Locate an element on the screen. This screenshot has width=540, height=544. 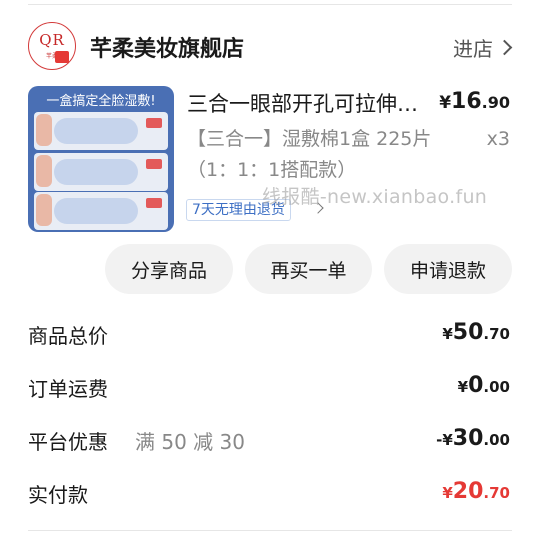
shop-name: 芊柔美妆旗舰店 is located at coordinates (167, 47).